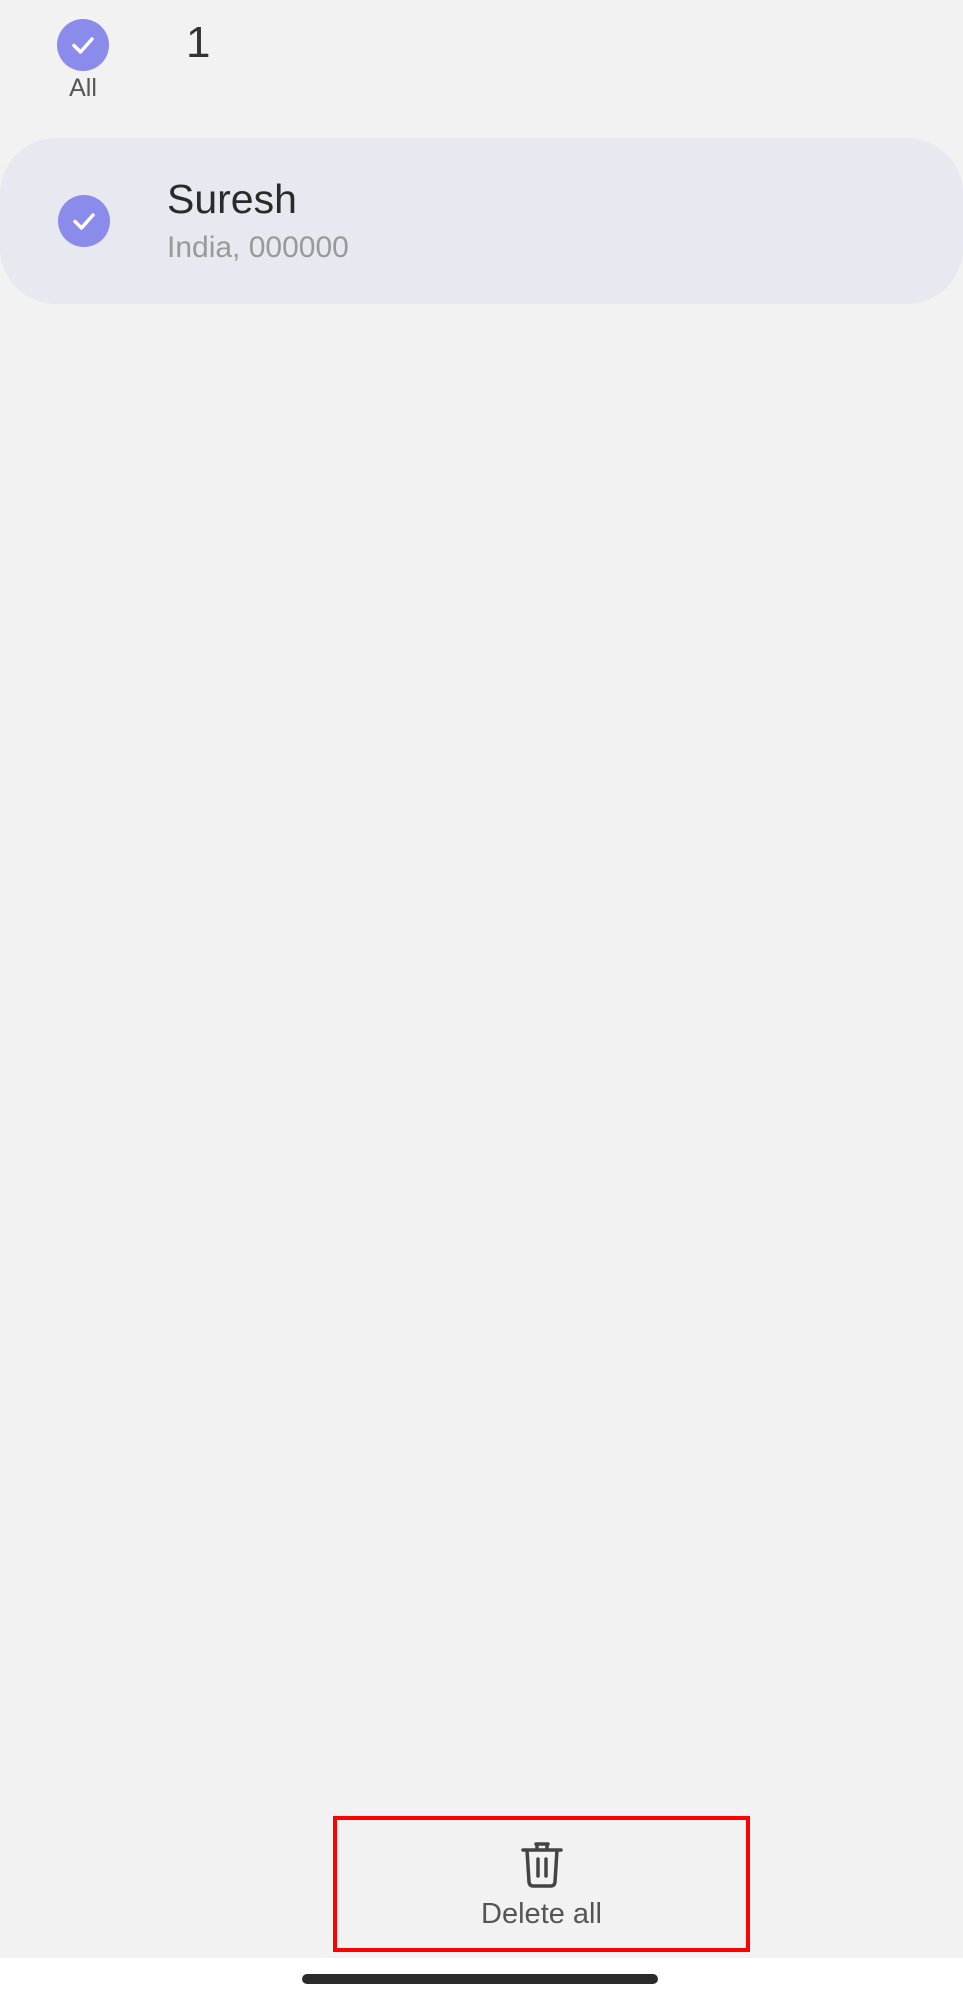  What do you see at coordinates (198, 42) in the screenshot?
I see `selected-count: 1` at bounding box center [198, 42].